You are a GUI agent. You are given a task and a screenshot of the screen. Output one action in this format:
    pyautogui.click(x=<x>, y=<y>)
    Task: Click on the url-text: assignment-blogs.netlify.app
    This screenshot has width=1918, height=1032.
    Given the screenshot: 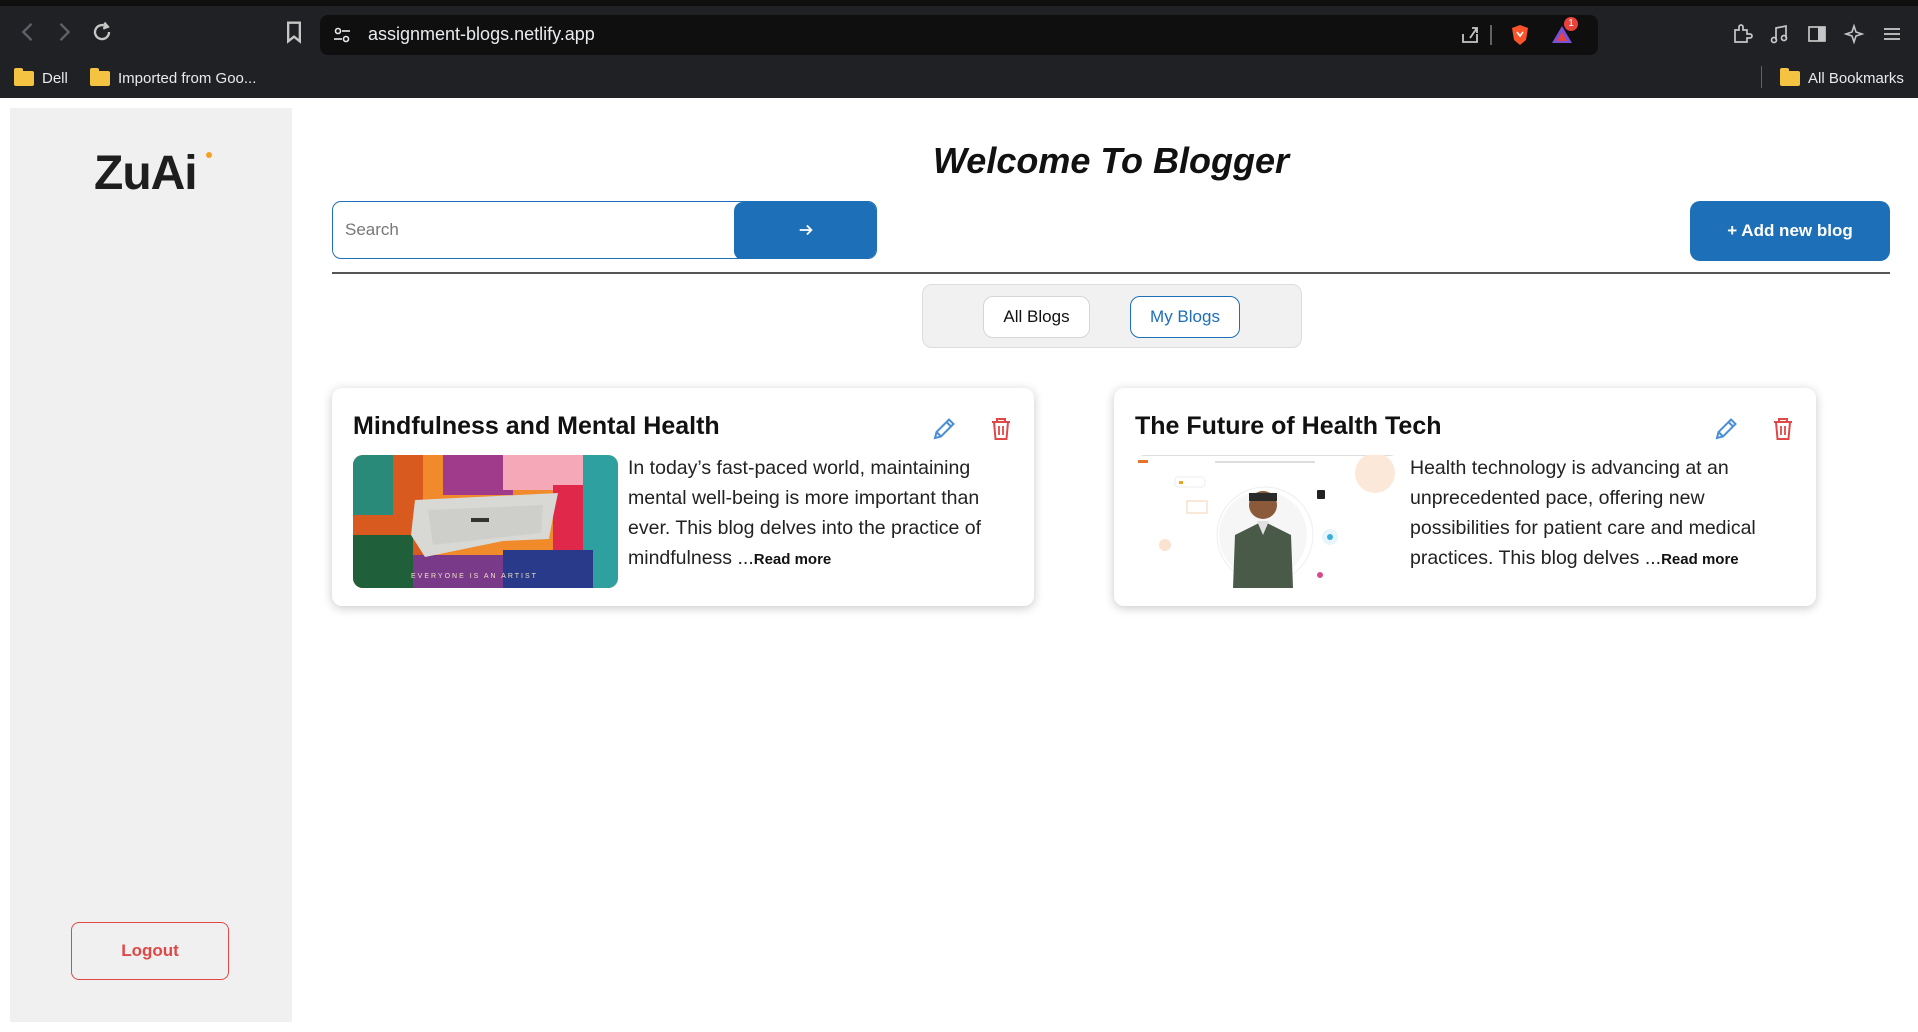 What is the action you would take?
    pyautogui.click(x=481, y=34)
    